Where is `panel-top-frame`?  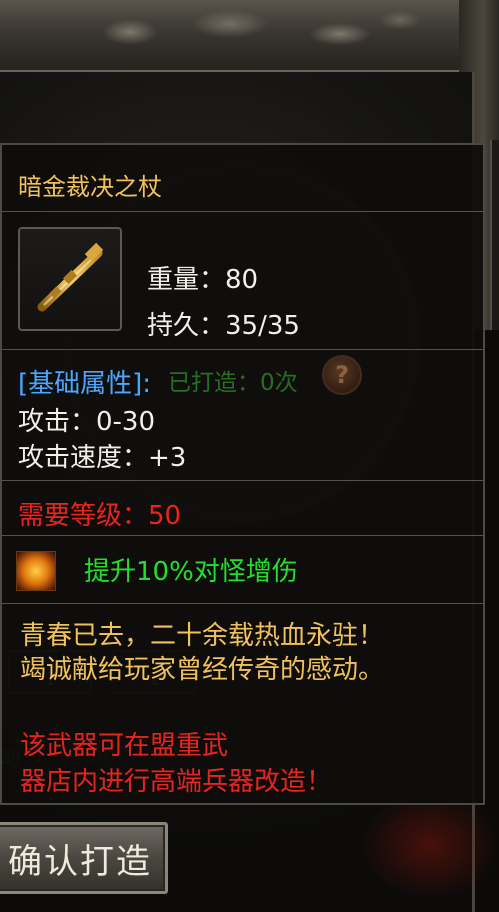 panel-top-frame is located at coordinates (249, 36).